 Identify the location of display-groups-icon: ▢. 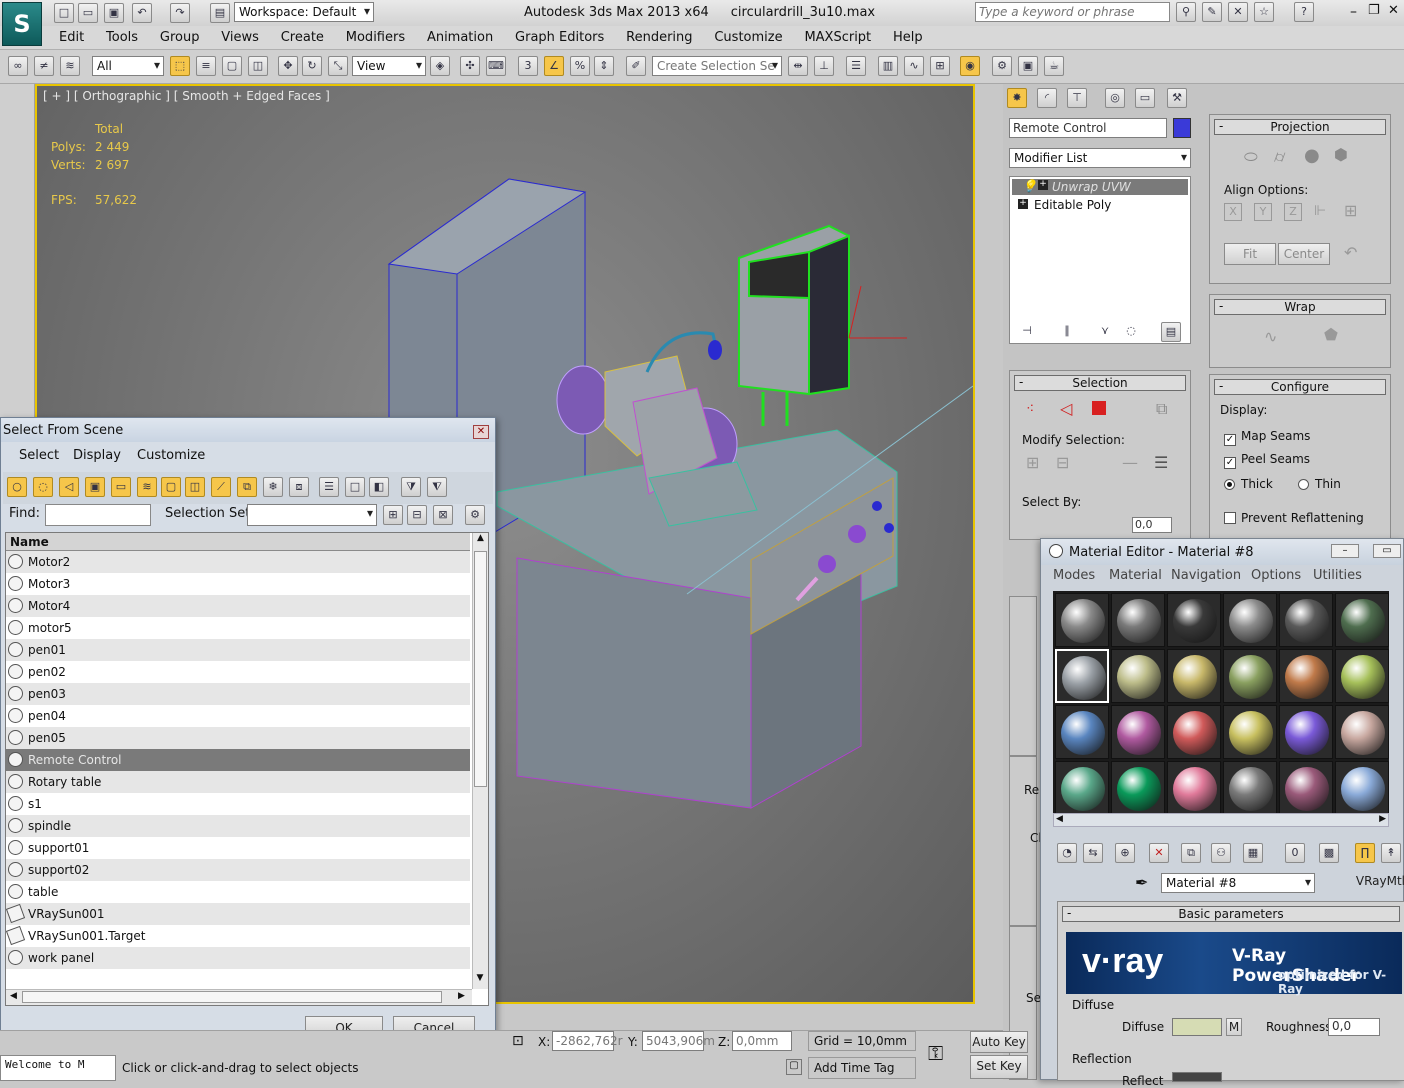
(171, 487).